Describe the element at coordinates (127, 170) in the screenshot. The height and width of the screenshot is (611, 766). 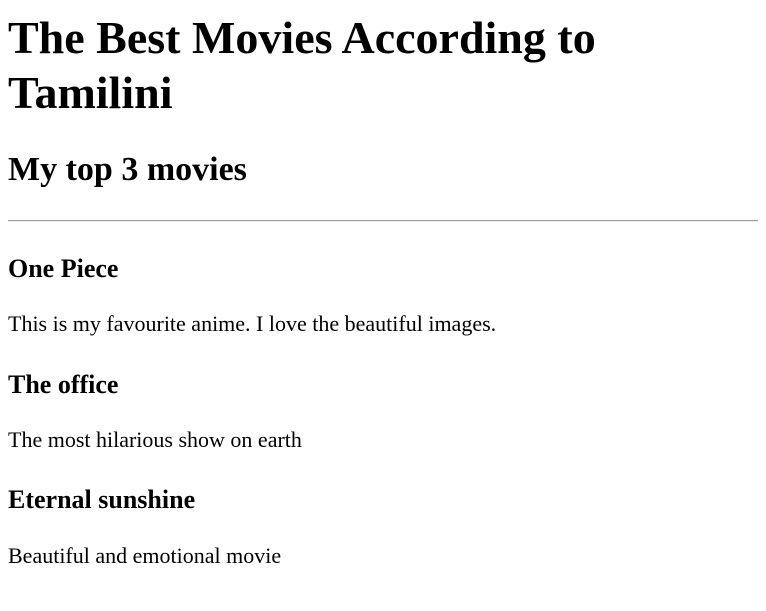
I see `page-subtitle: My top 3 movies` at that location.